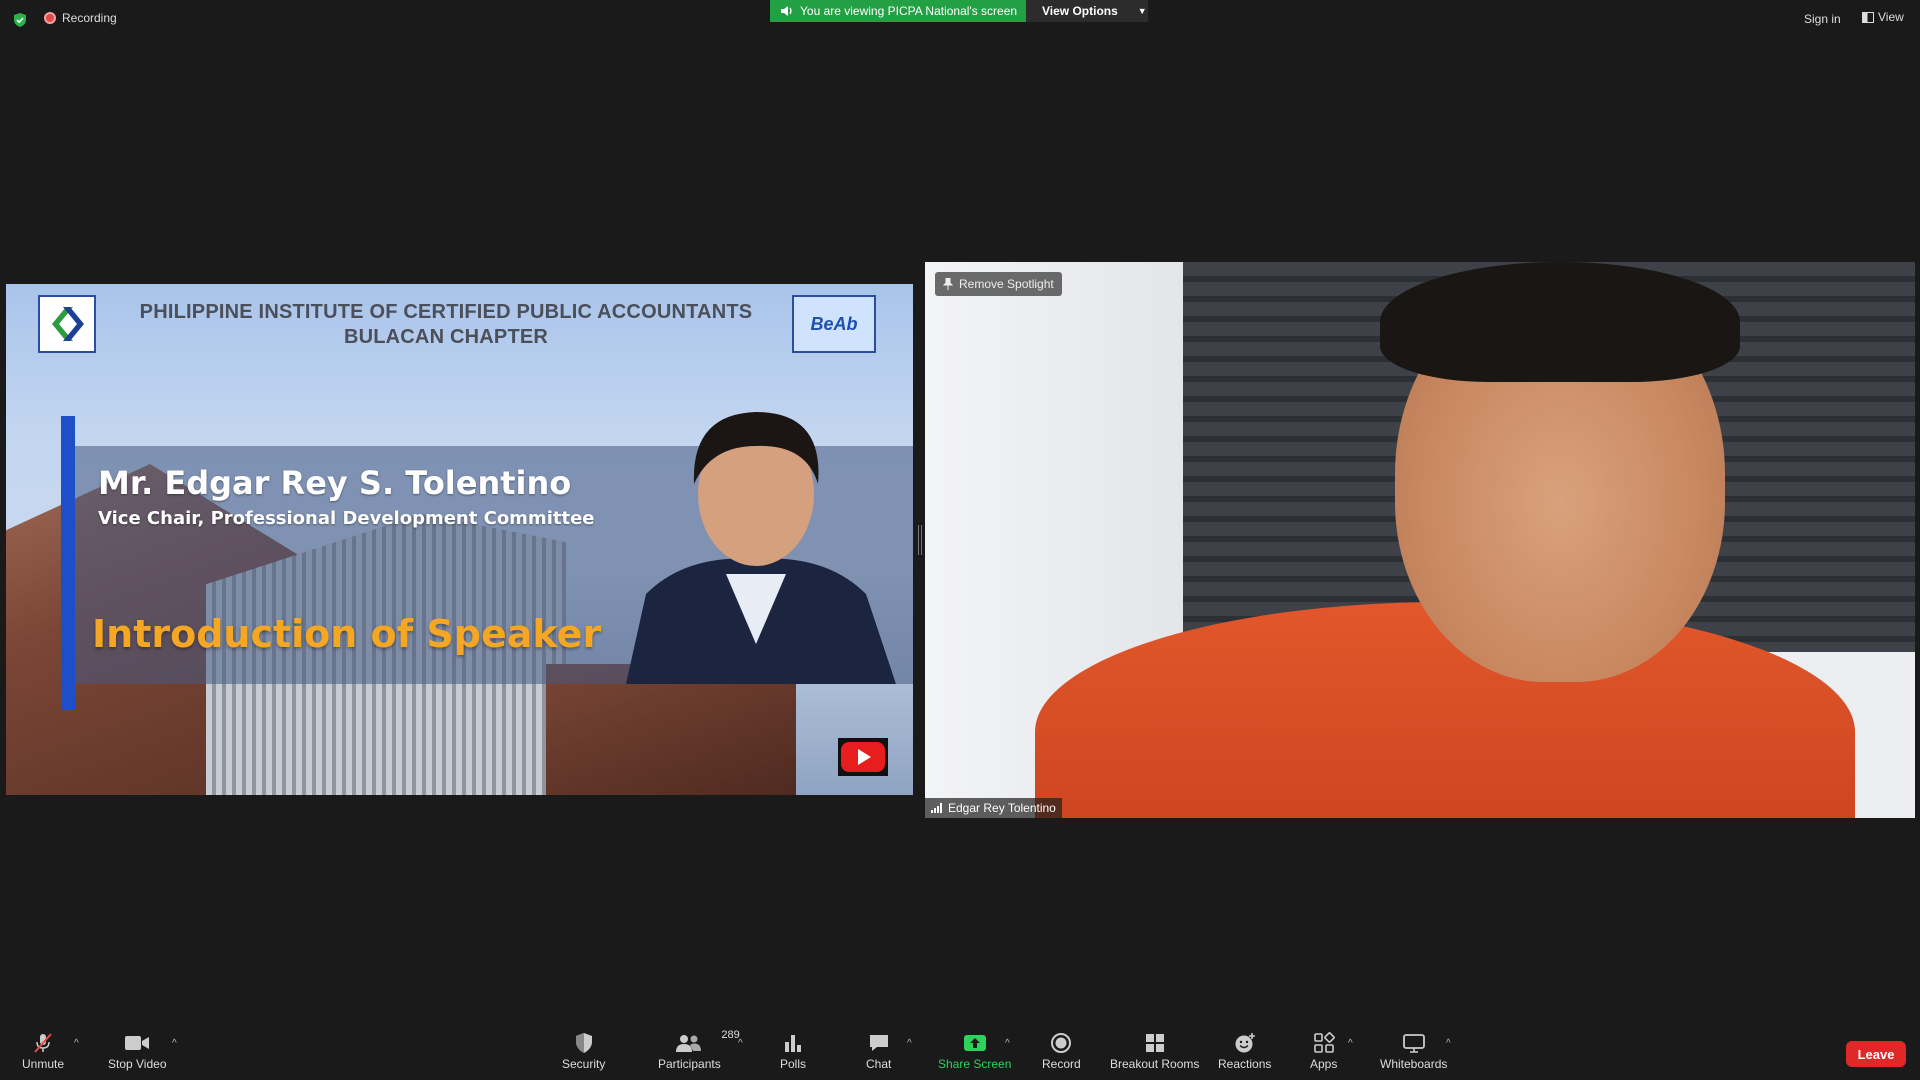 This screenshot has height=1080, width=1920. What do you see at coordinates (1414, 1064) in the screenshot?
I see `whiteboards-label: Whiteboards` at bounding box center [1414, 1064].